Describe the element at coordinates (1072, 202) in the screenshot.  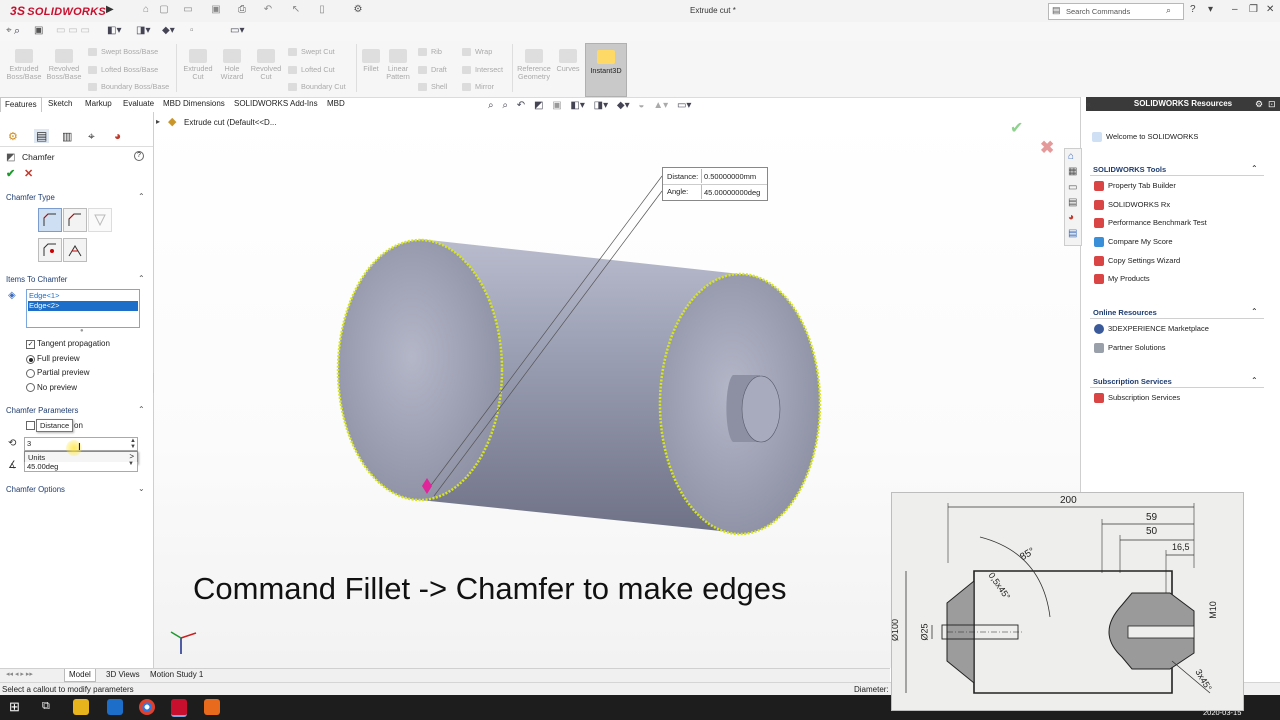
I see `view-palette-tab-icon: ▤` at that location.